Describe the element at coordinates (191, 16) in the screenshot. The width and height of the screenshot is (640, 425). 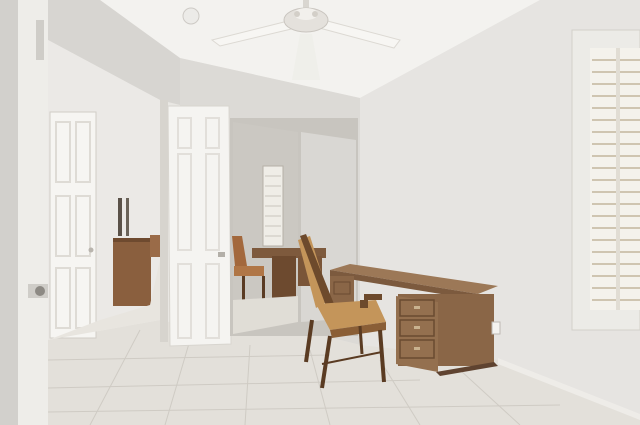
I see `smoke-detector` at that location.